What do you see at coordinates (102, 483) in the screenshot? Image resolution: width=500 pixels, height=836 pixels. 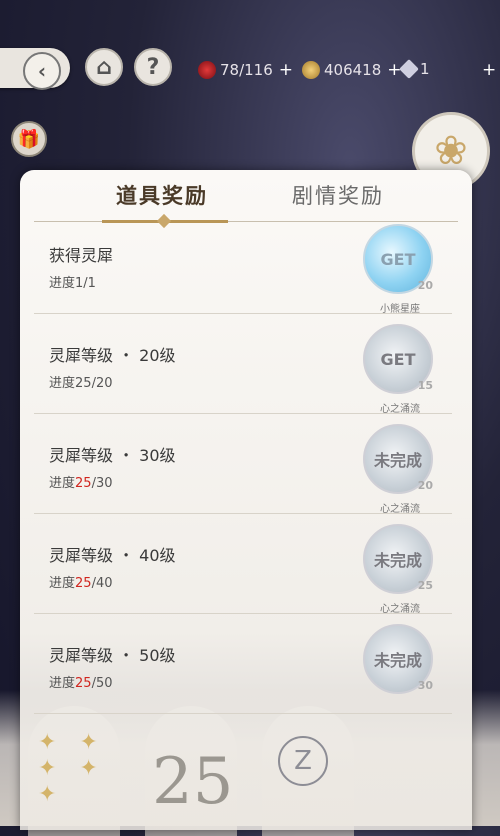 I see `progress-total: /30` at bounding box center [102, 483].